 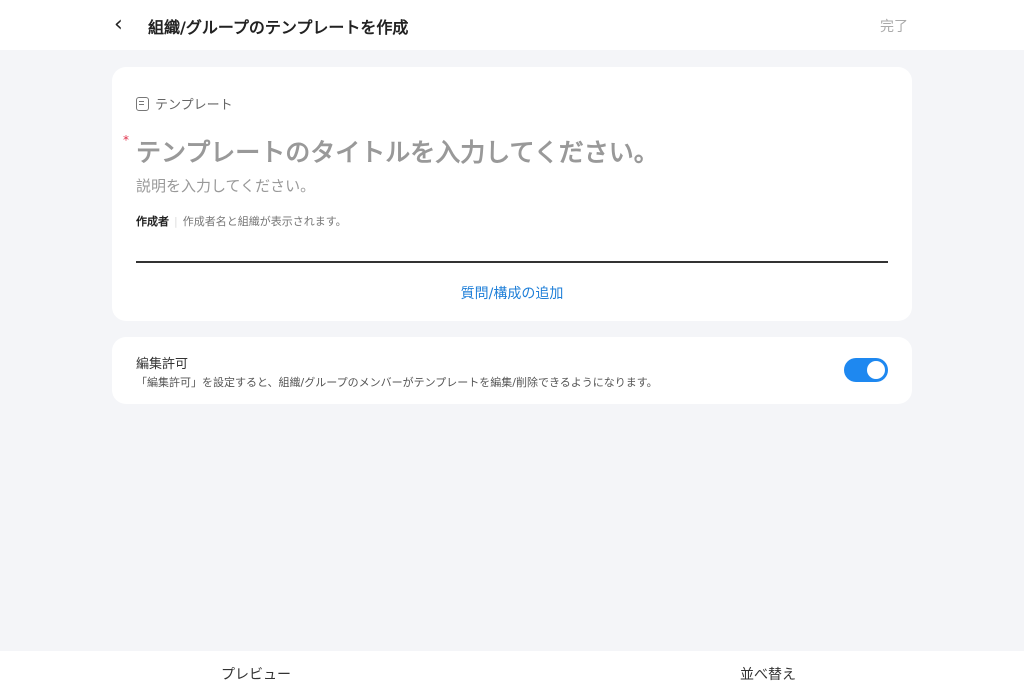 I want to click on header-bar: ‹ 組織/グループのテンプレートを作成 完了, so click(x=512, y=25).